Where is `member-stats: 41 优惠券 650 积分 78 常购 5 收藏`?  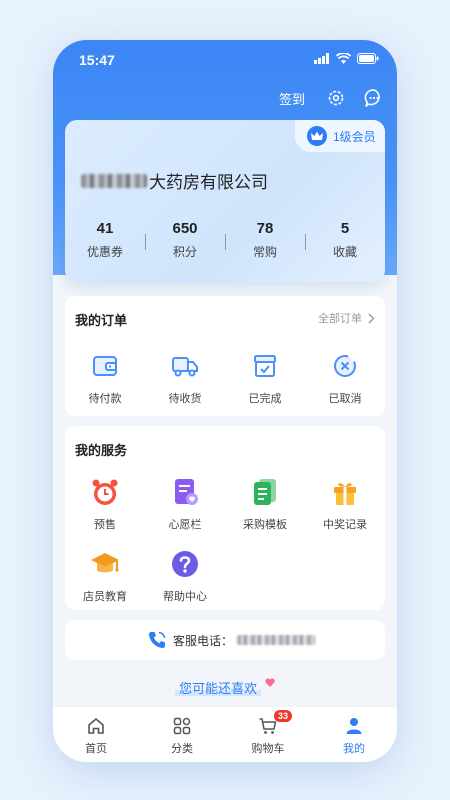 member-stats: 41 优惠券 650 积分 78 常购 5 收藏 is located at coordinates (225, 240).